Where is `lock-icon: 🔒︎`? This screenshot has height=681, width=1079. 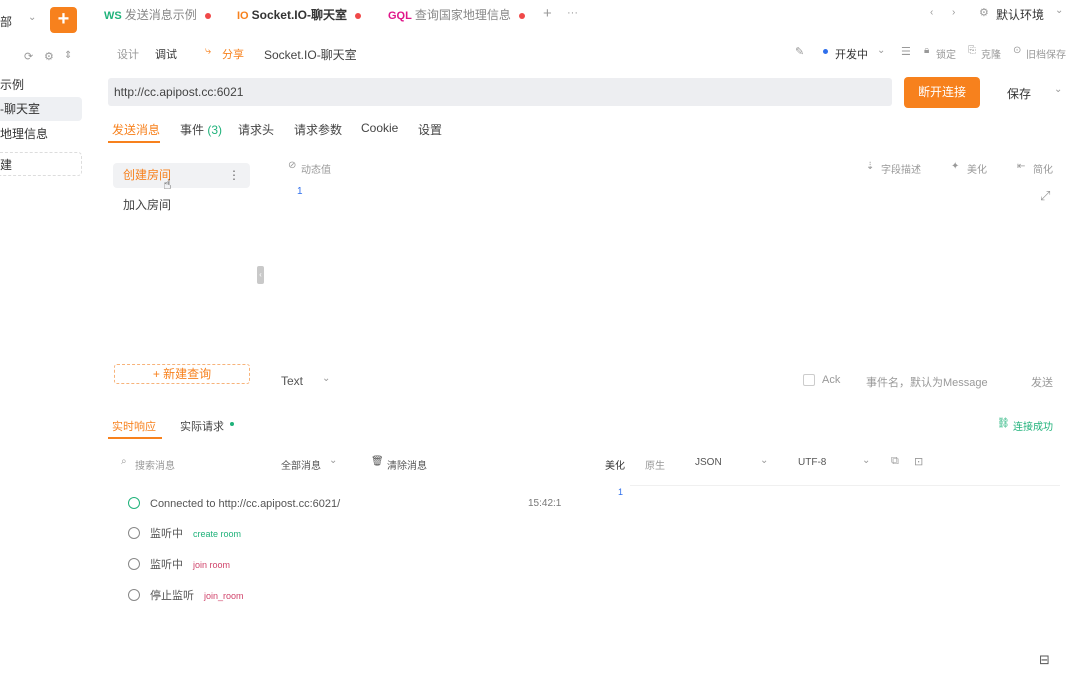
lock-icon: 🔒︎ is located at coordinates (926, 50).